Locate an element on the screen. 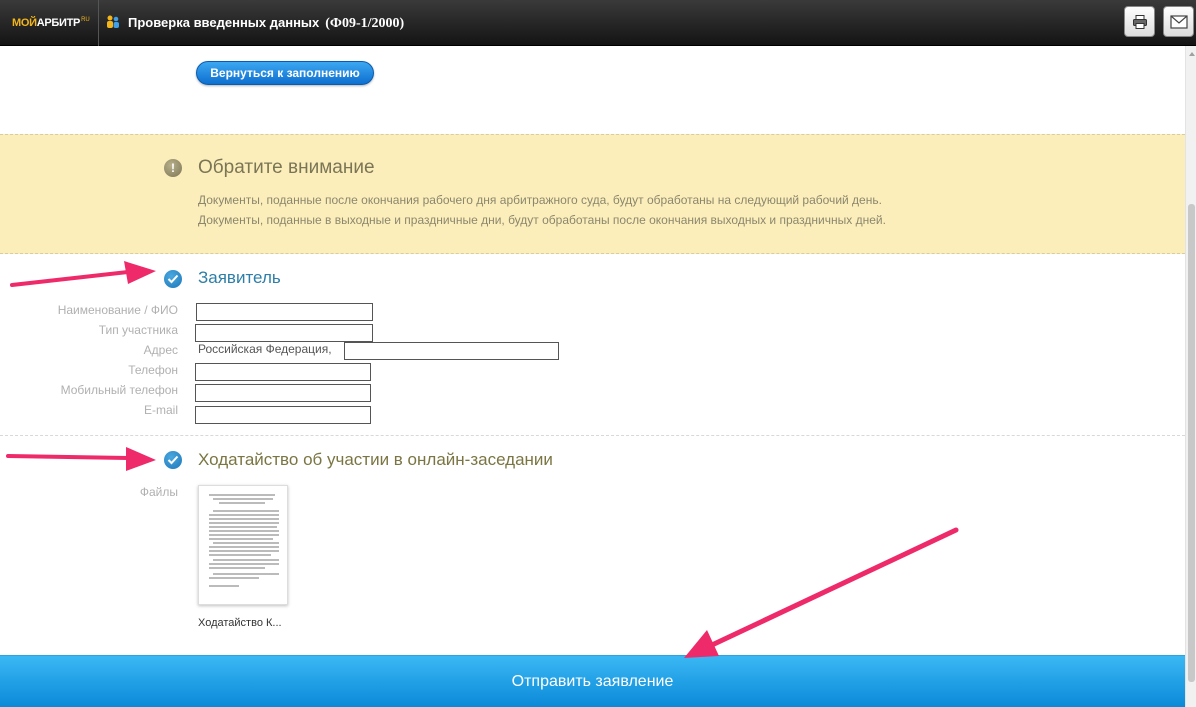 This screenshot has height=707, width=1196. name-field is located at coordinates (284, 312).